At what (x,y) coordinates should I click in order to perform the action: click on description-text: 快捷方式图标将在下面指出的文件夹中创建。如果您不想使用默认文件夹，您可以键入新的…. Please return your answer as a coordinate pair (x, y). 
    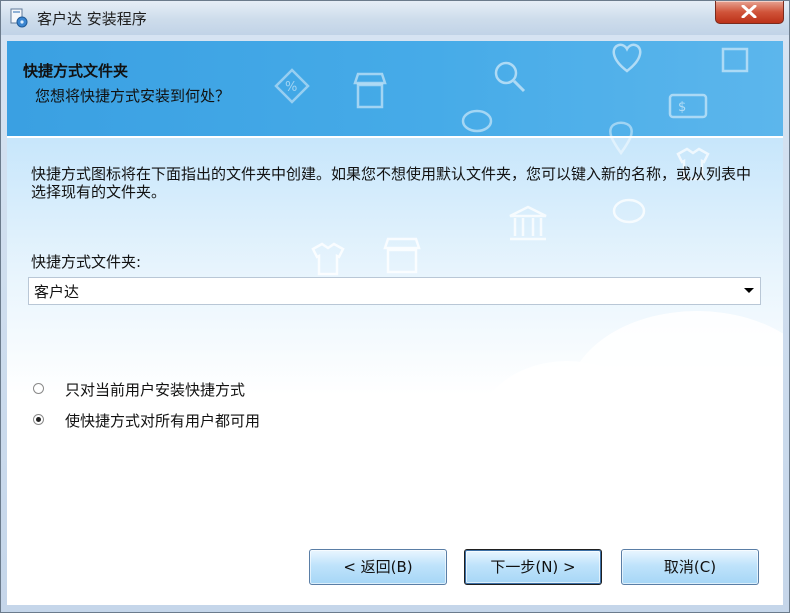
    Looking at the image, I should click on (391, 183).